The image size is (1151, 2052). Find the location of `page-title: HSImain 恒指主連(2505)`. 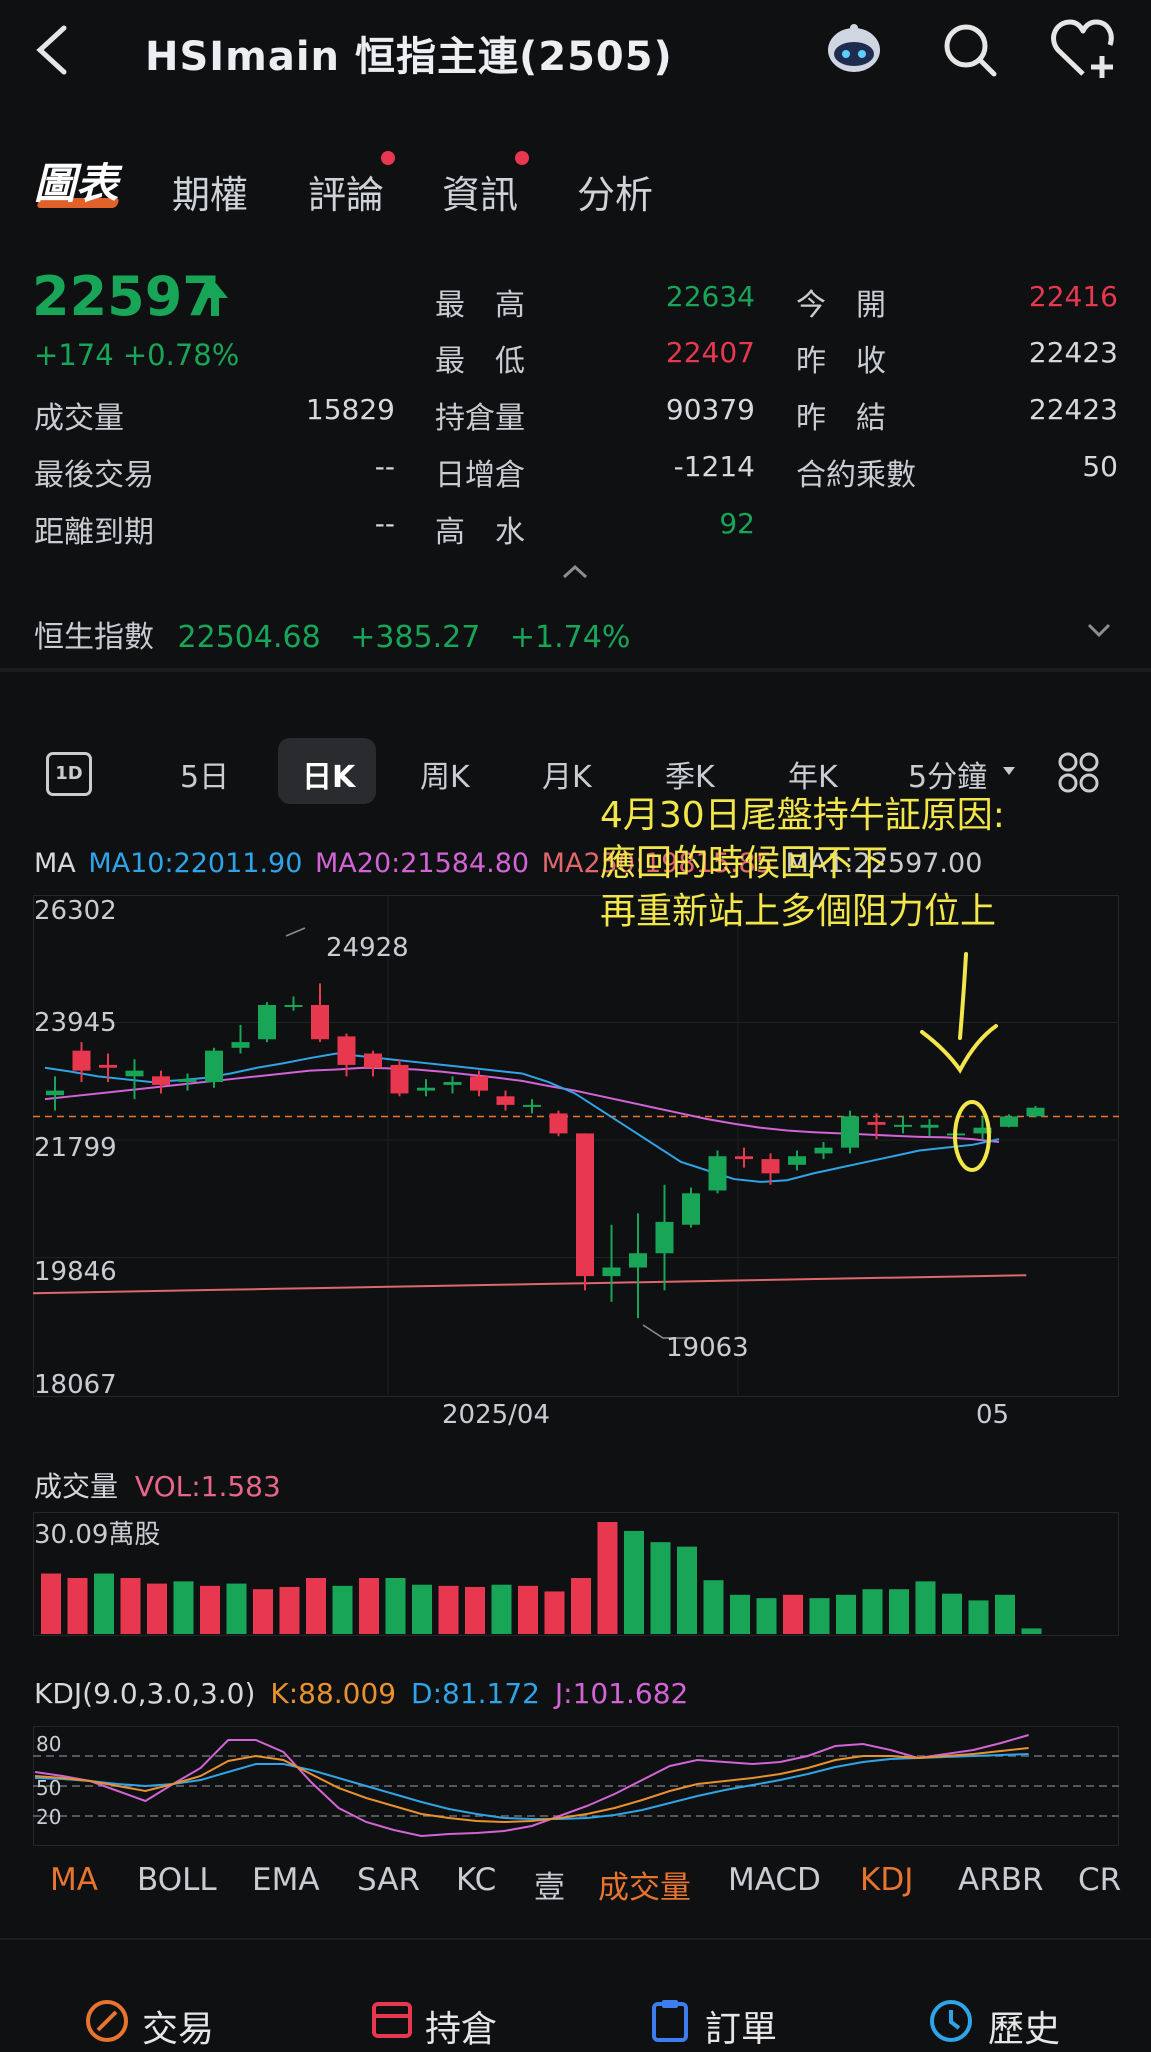

page-title: HSImain 恒指主連(2505) is located at coordinates (409, 57).